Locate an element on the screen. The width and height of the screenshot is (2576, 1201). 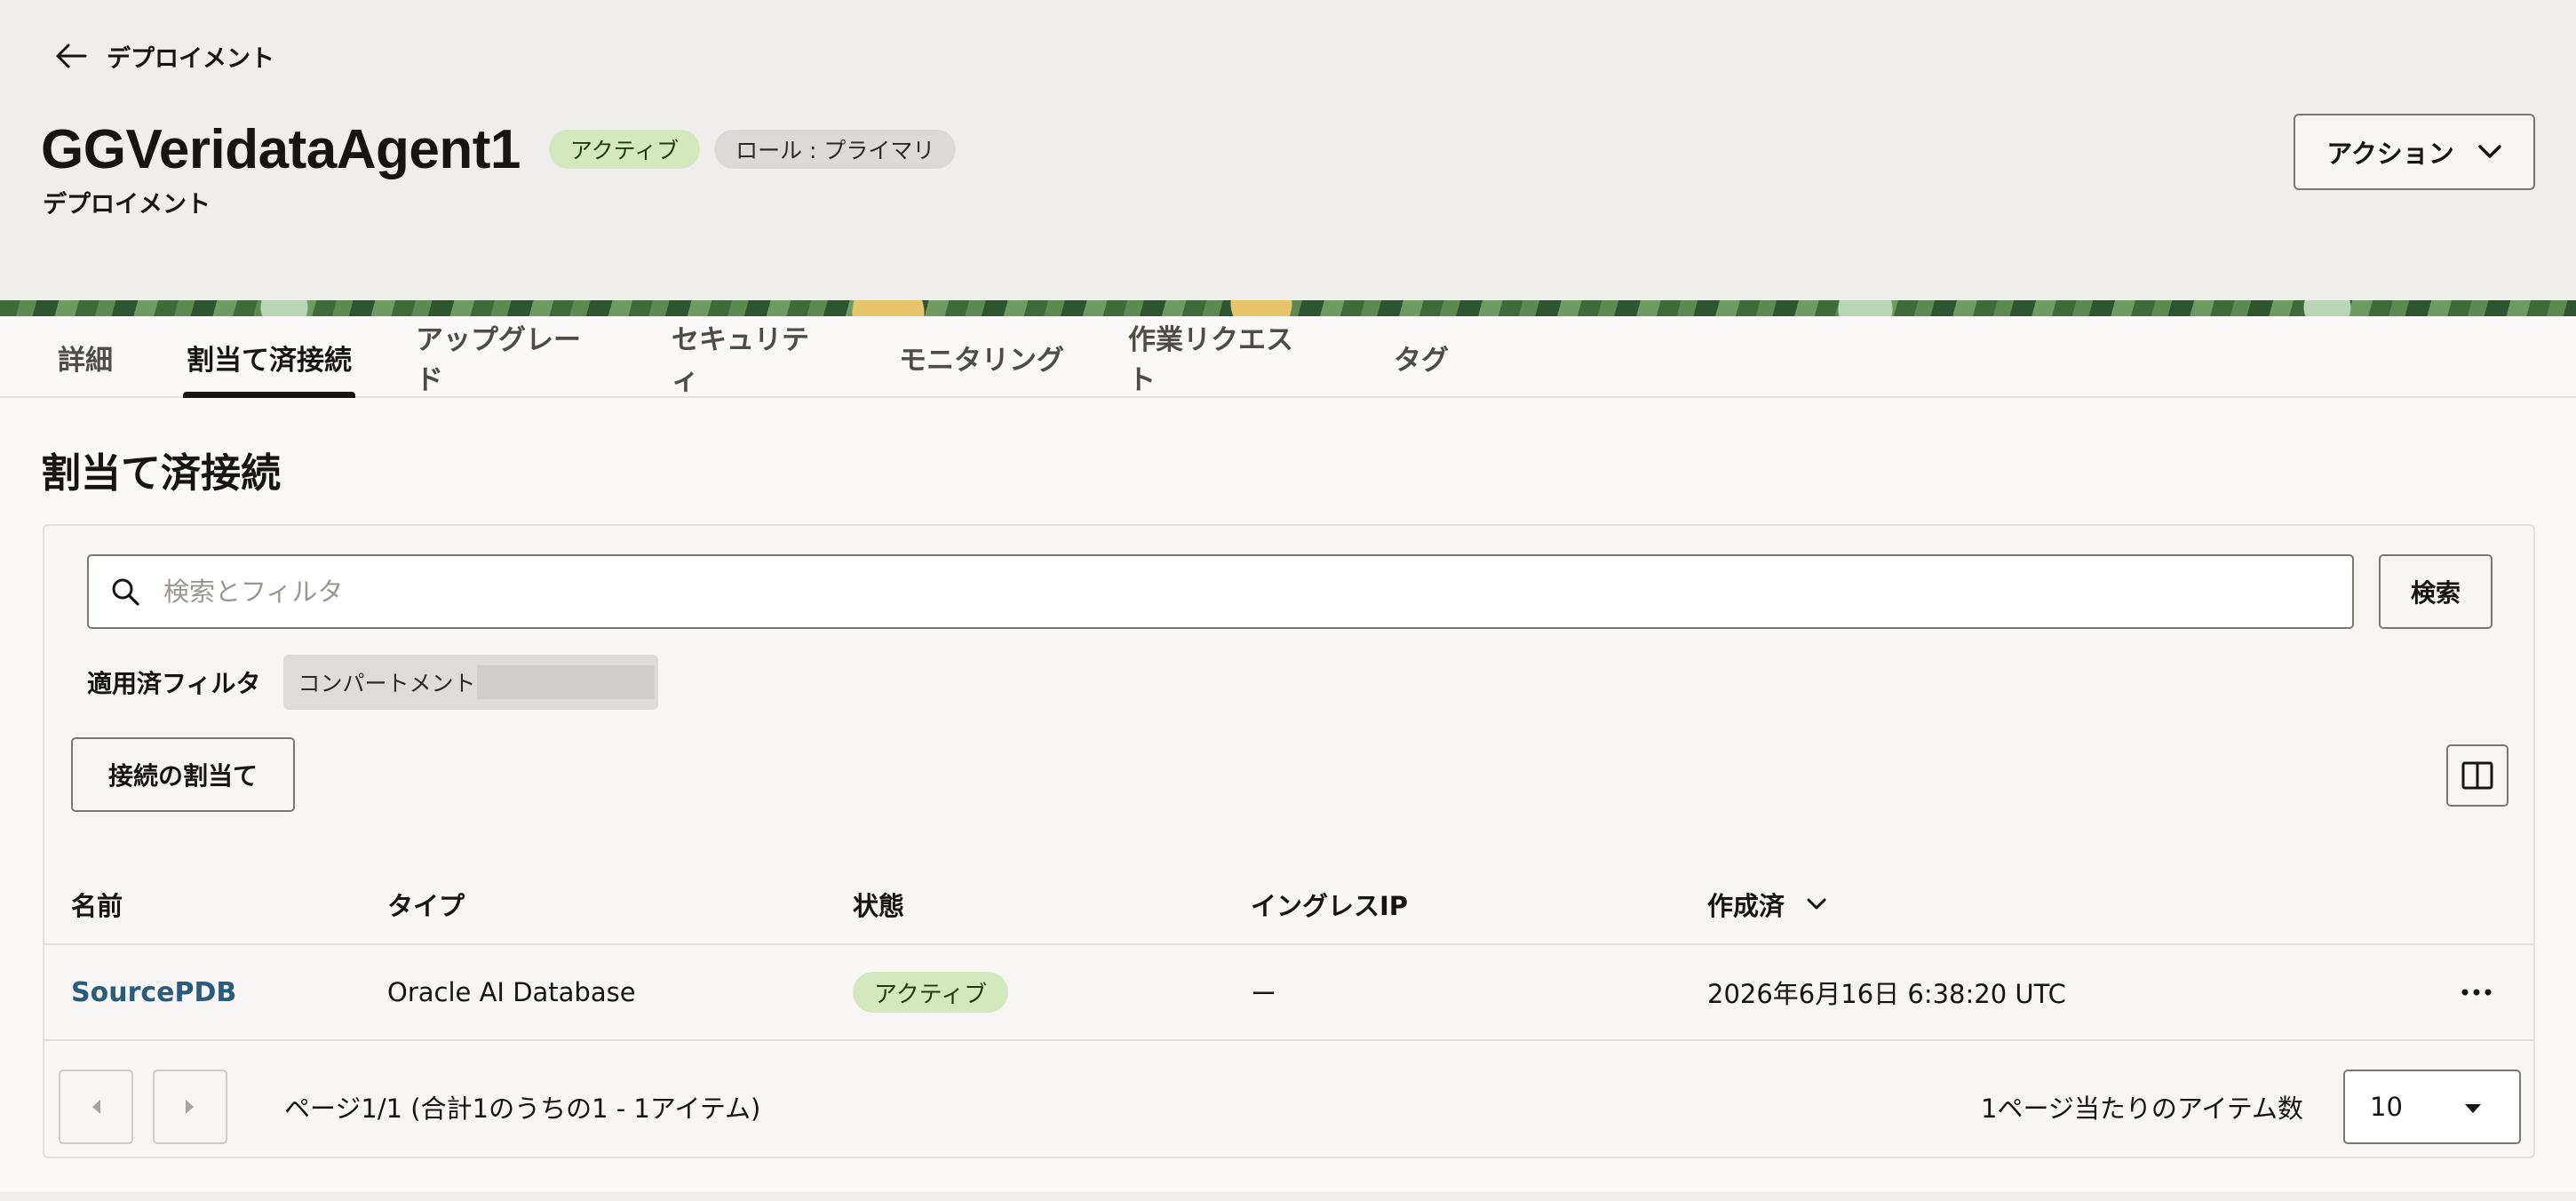
previous-page-button is located at coordinates (96, 1107).